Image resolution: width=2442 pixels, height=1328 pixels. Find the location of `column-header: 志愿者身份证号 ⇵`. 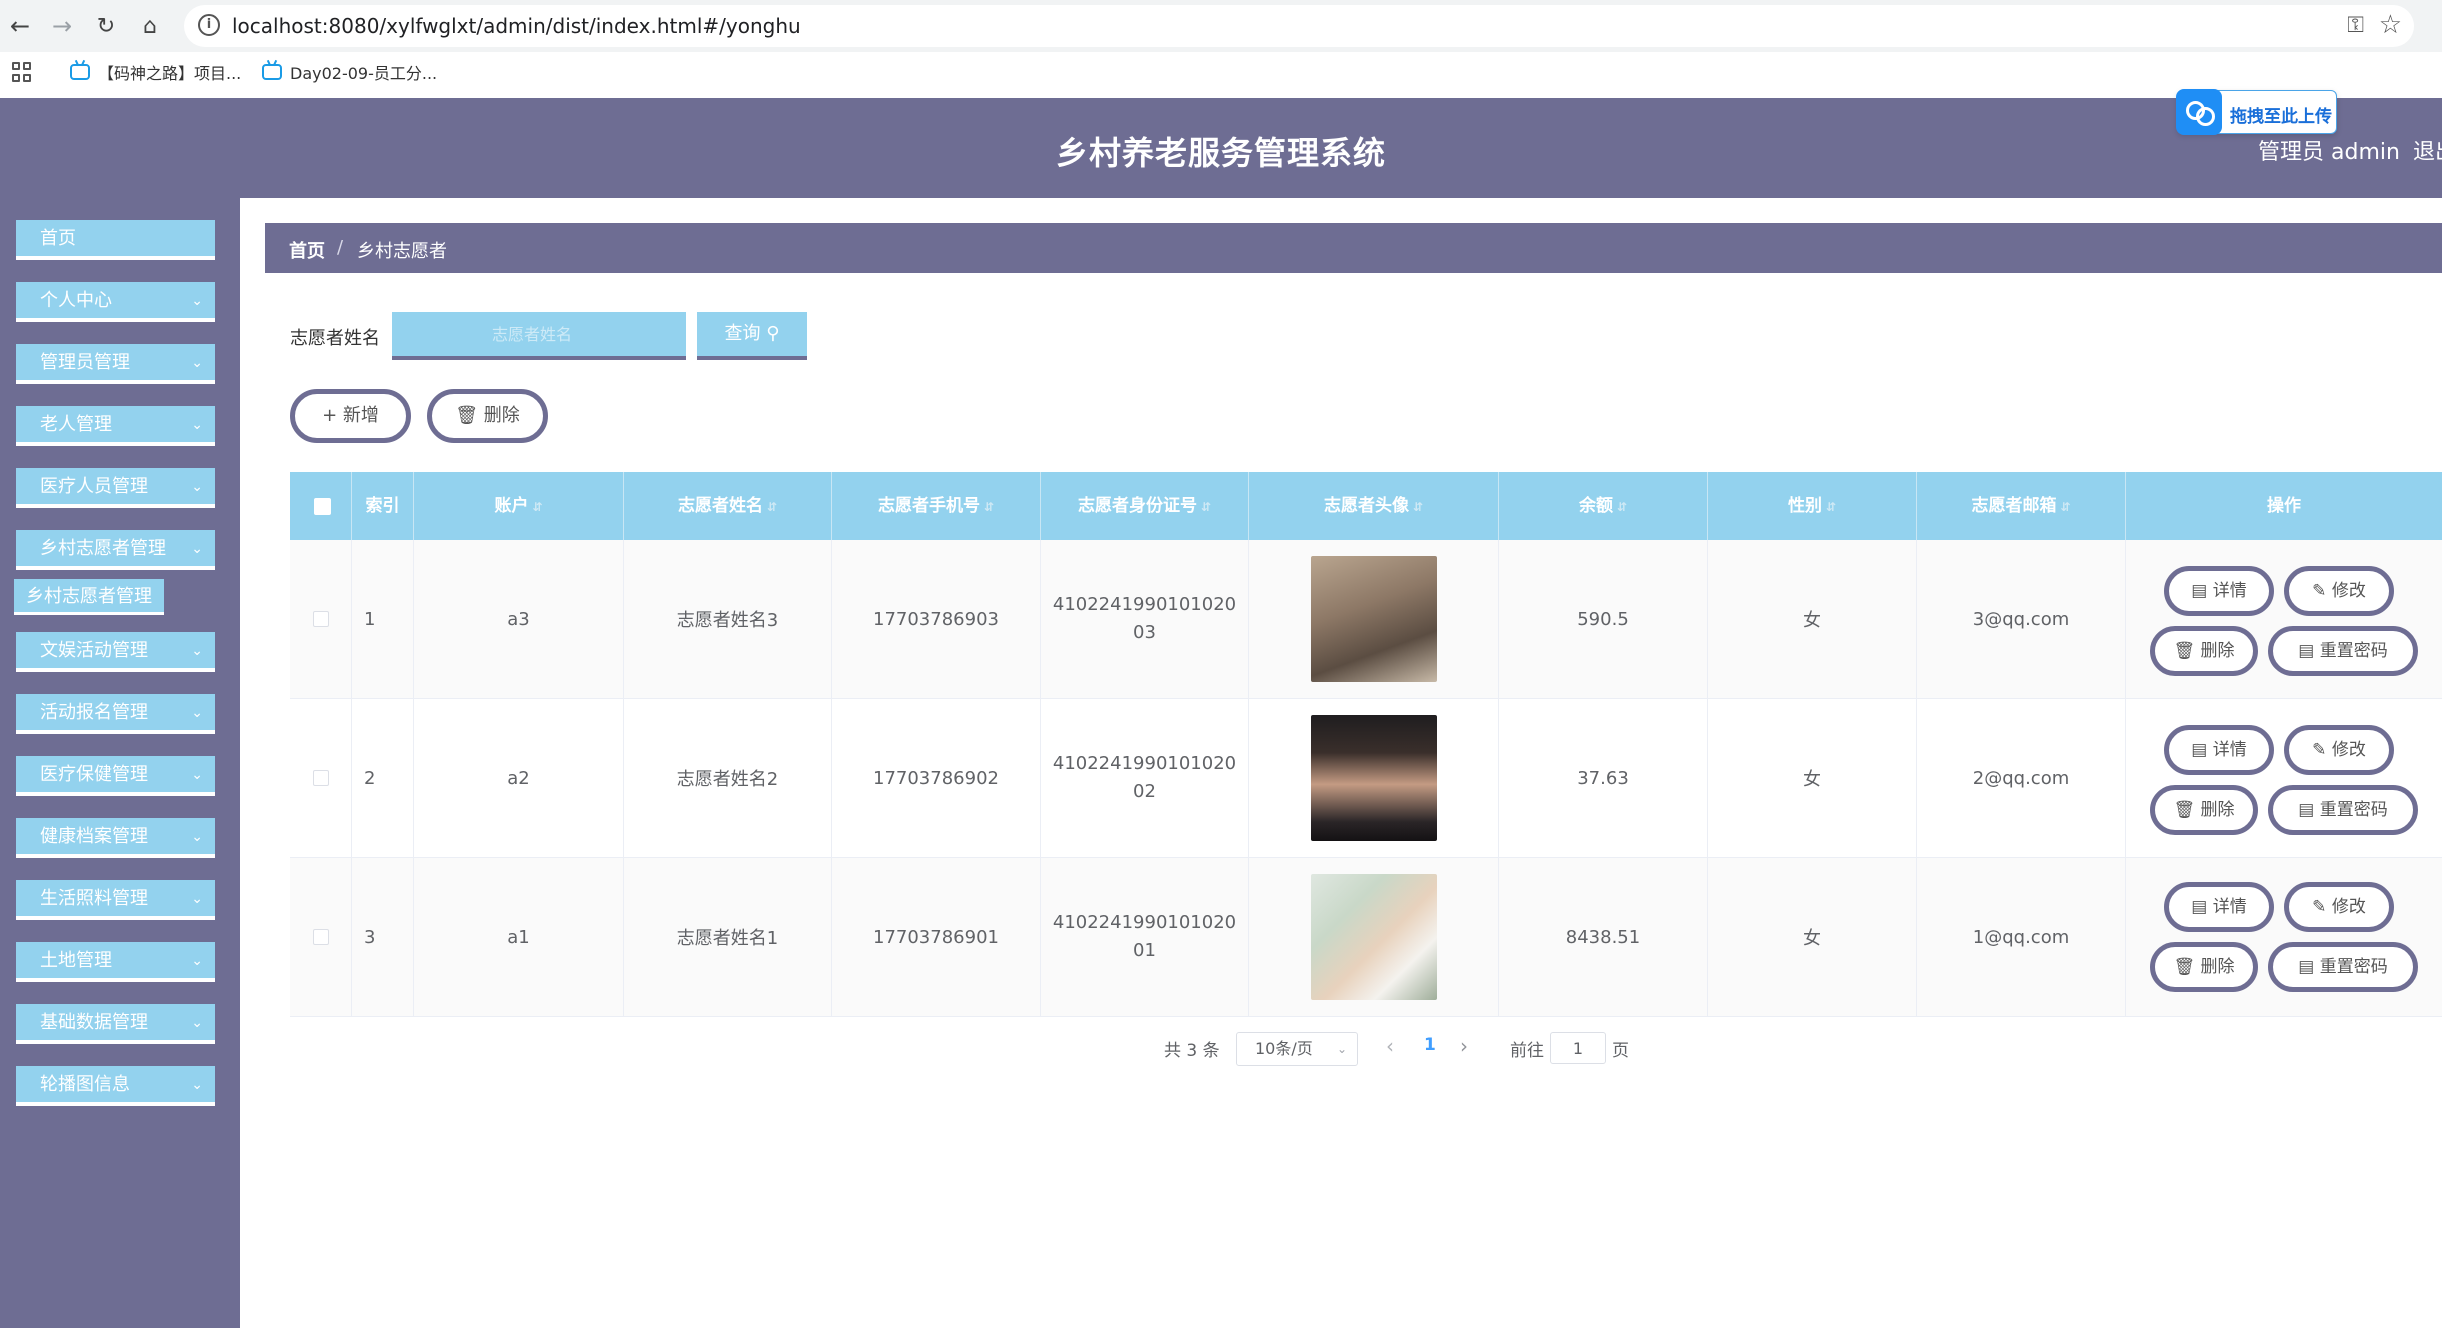

column-header: 志愿者身份证号 ⇵ is located at coordinates (1145, 506).